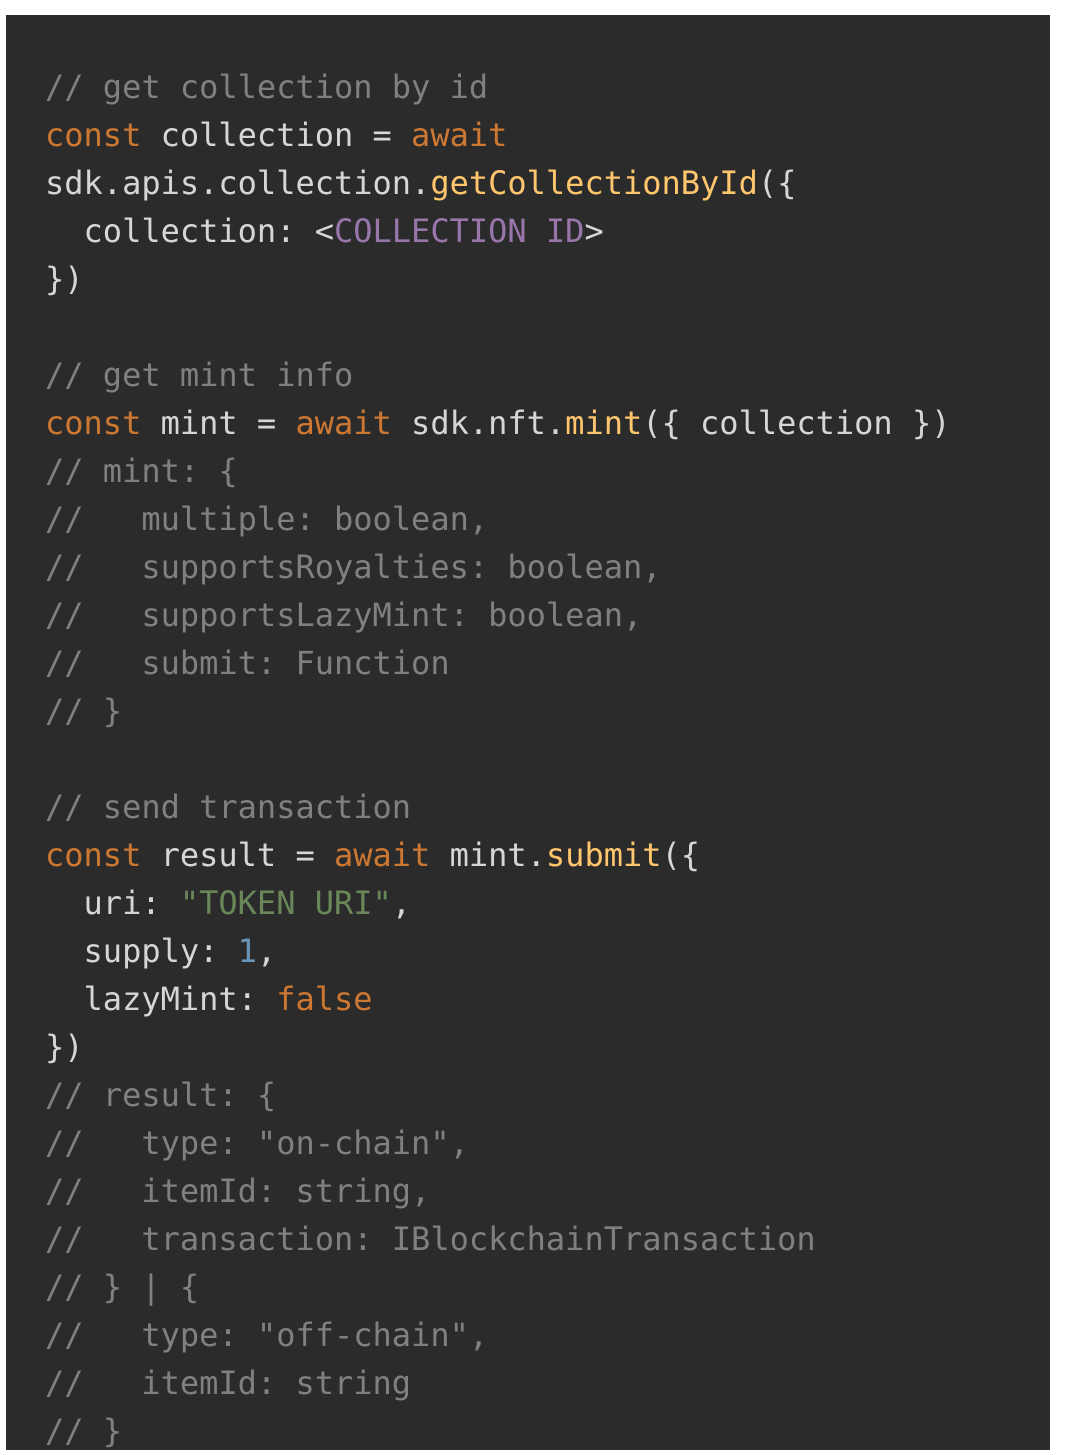 This screenshot has width=1072, height=1455. I want to click on code-line: uri: "TOKEN URI",, so click(547, 903).